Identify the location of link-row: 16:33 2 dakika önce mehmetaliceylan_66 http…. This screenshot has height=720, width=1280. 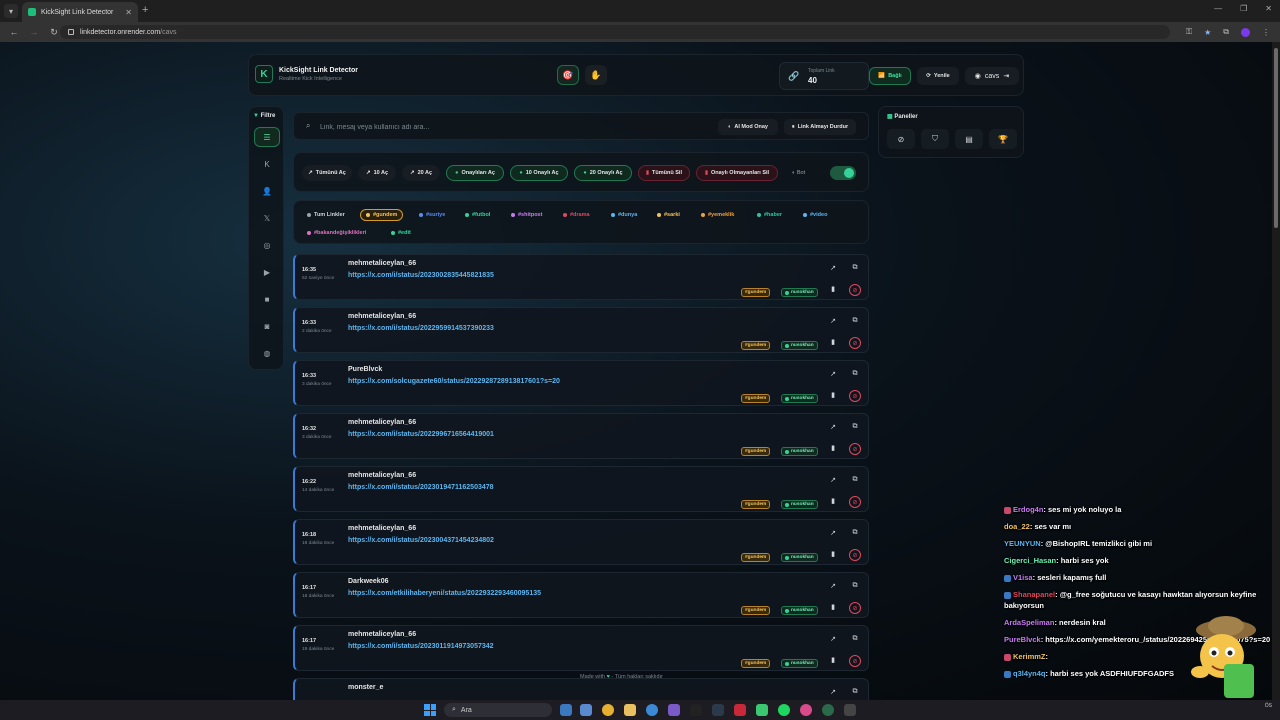
(581, 330).